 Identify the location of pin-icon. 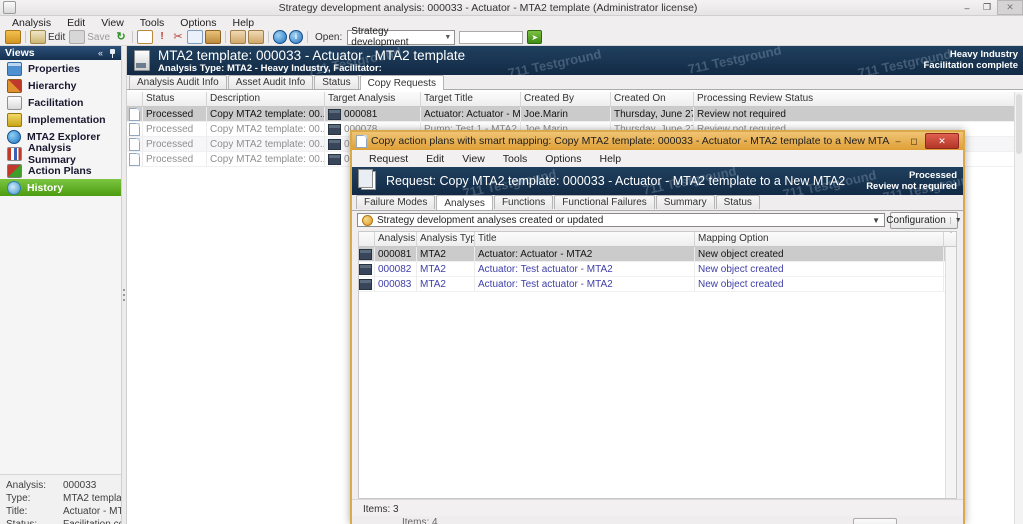
(112, 53).